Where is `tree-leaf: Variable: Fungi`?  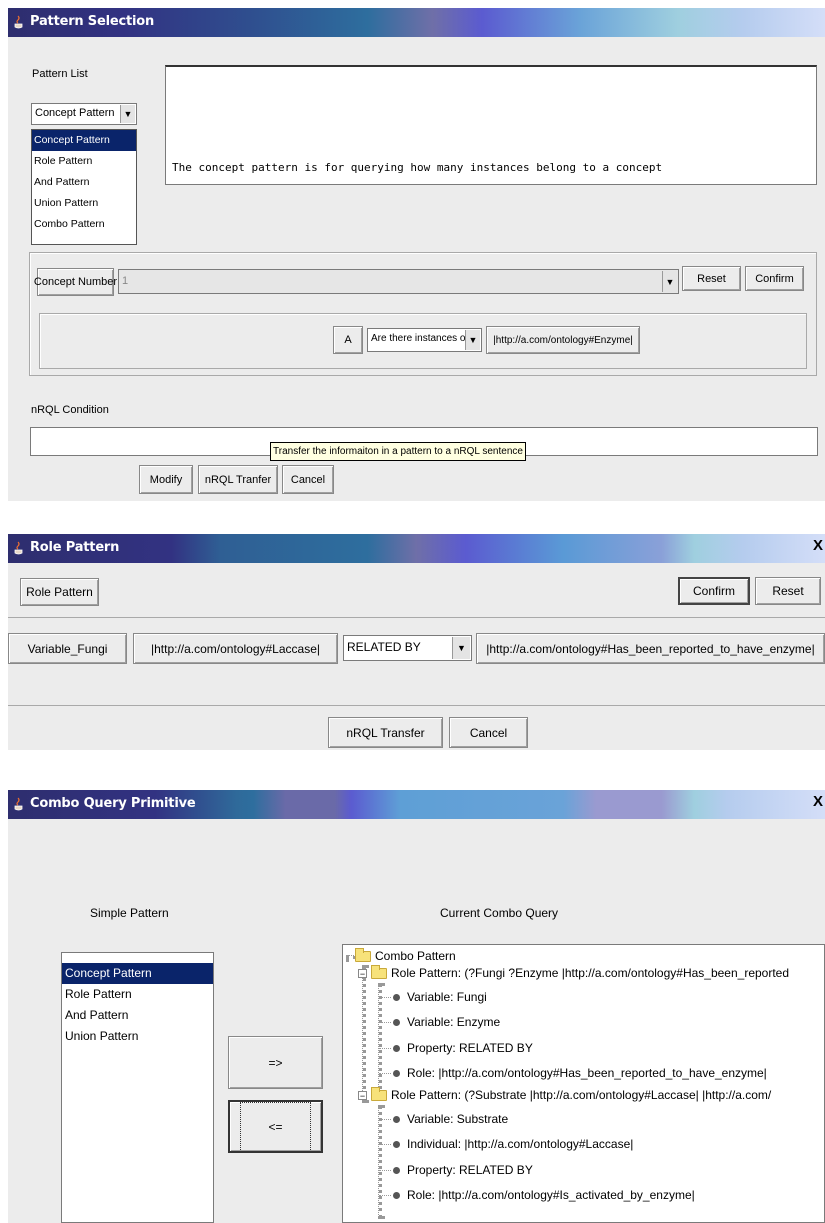 tree-leaf: Variable: Fungi is located at coordinates (433, 997).